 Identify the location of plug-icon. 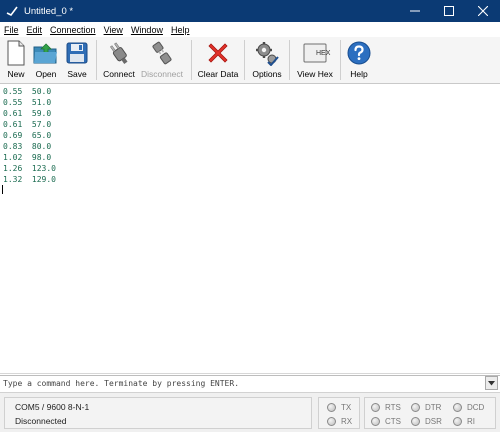
(119, 53).